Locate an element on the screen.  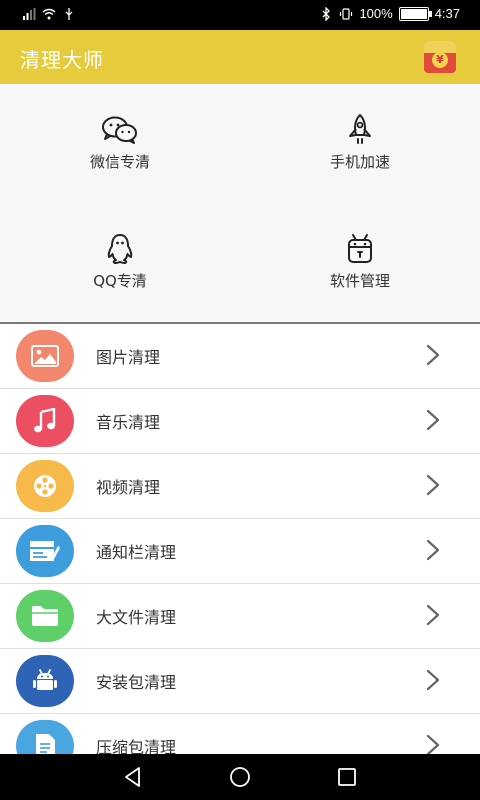
film-reel-icon is located at coordinates (45, 486).